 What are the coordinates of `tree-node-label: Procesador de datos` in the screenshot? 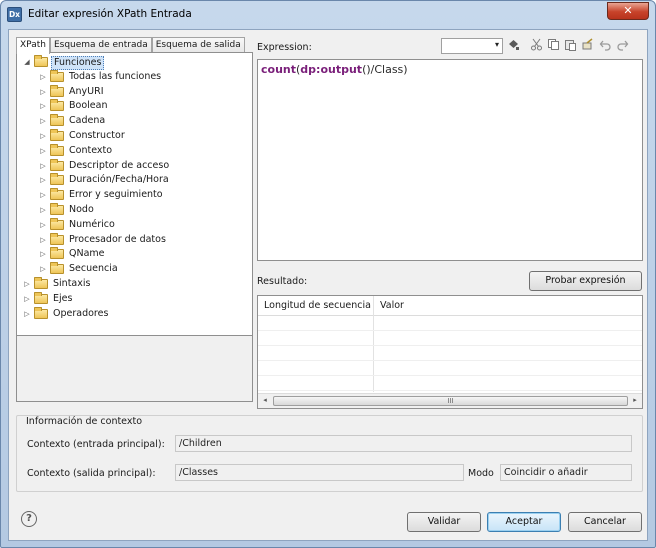 It's located at (117, 239).